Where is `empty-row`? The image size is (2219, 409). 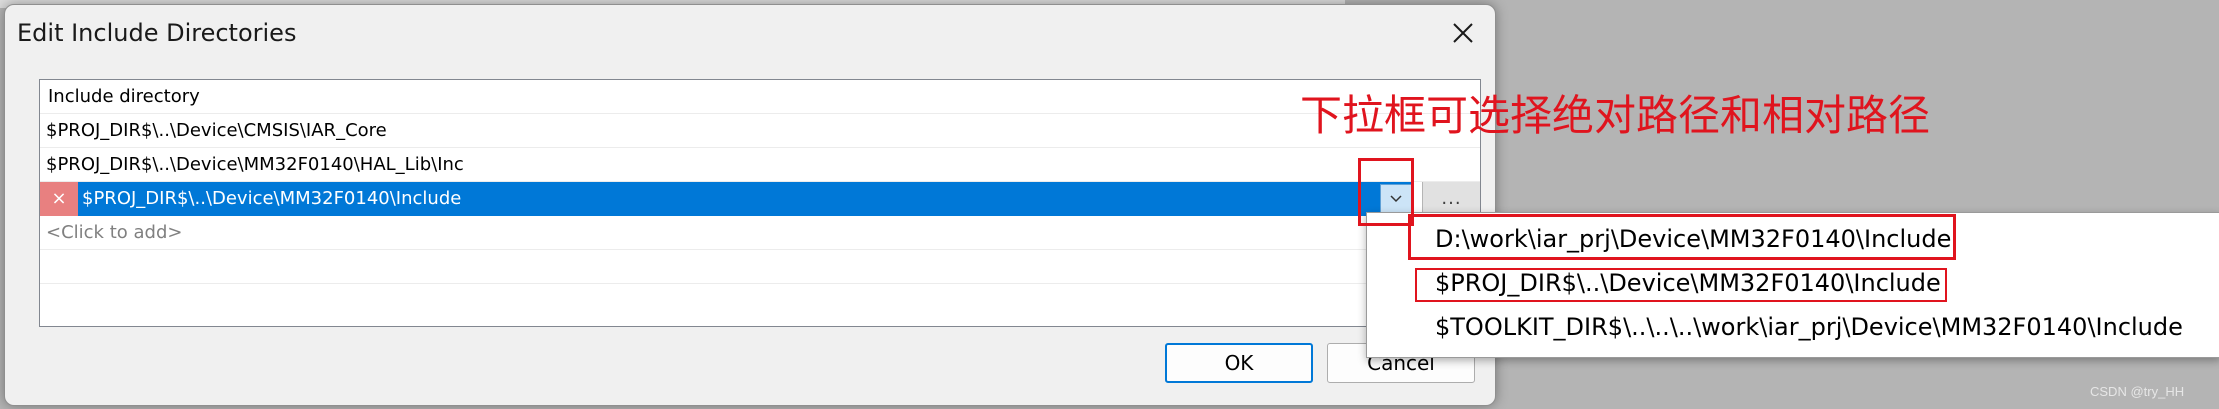
empty-row is located at coordinates (760, 267).